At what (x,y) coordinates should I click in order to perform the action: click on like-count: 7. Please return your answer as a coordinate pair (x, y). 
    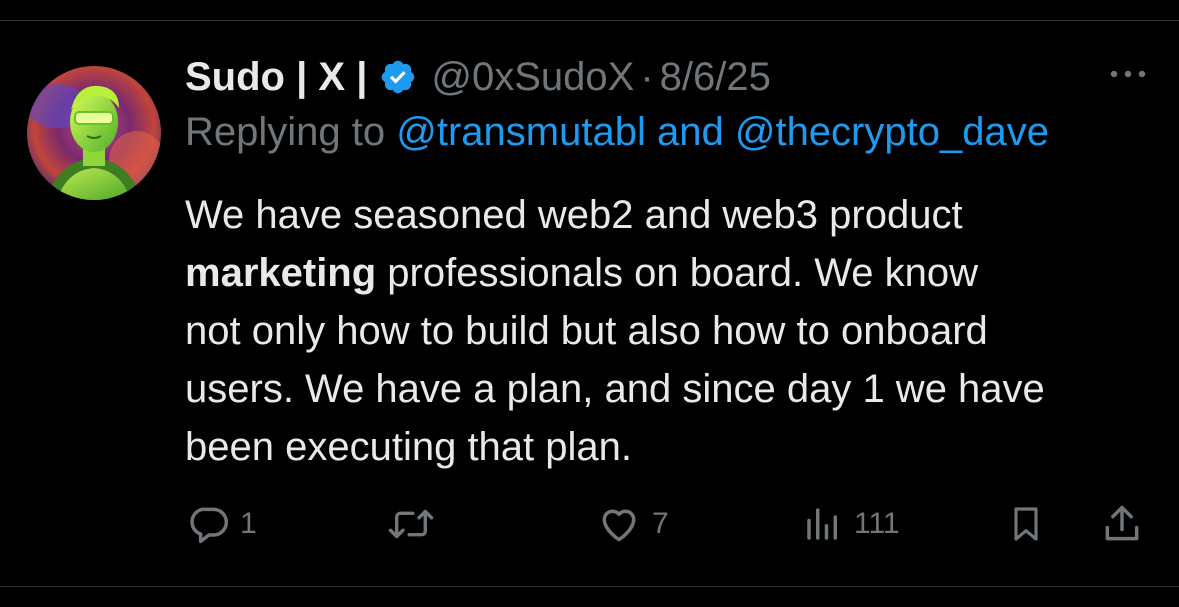
    Looking at the image, I should click on (660, 523).